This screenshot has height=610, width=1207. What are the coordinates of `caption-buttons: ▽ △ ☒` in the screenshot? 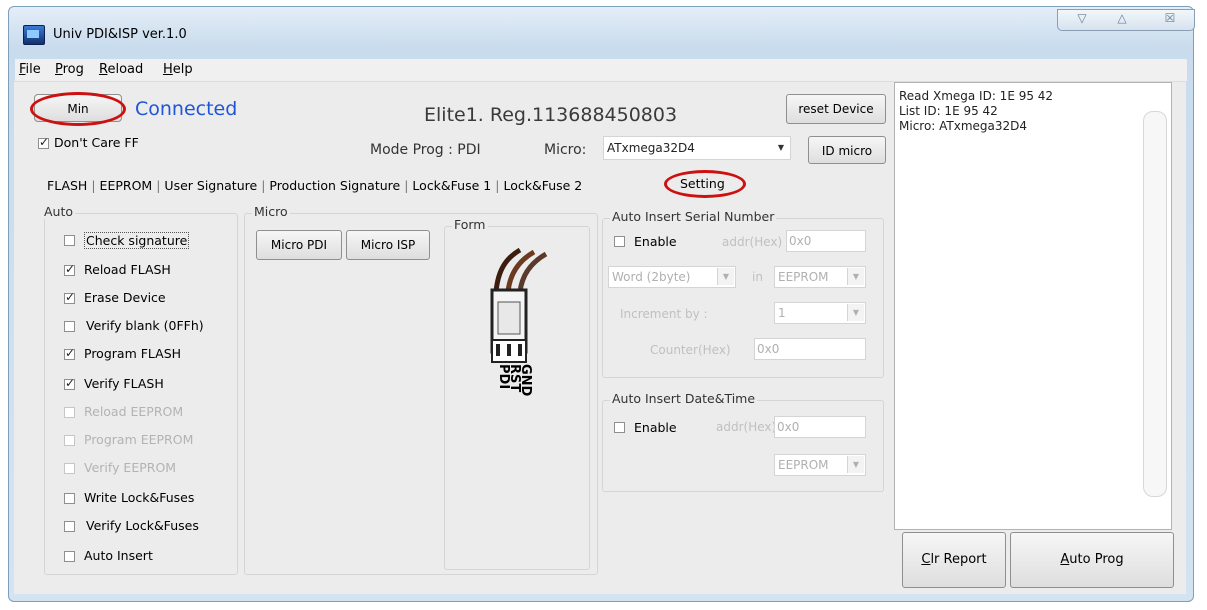 It's located at (1126, 20).